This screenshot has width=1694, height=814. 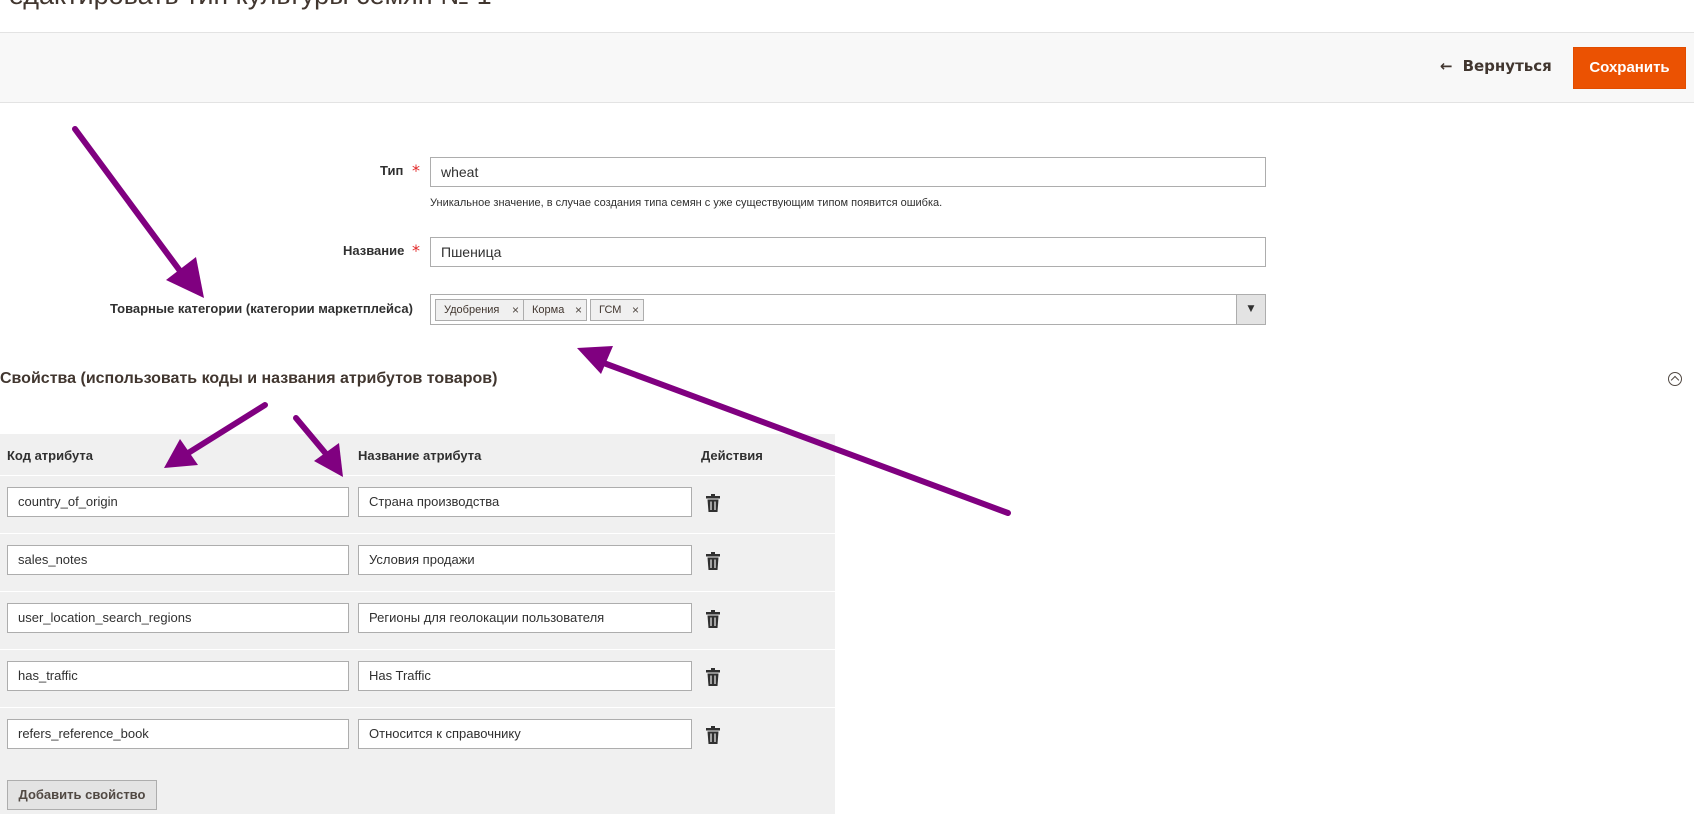 I want to click on name-input: Пшеница, so click(x=848, y=252).